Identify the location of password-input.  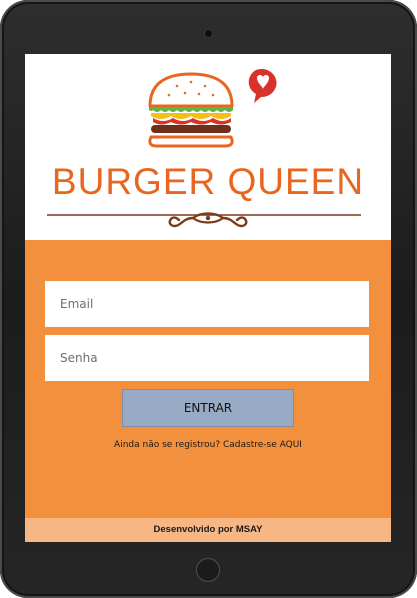
(207, 358).